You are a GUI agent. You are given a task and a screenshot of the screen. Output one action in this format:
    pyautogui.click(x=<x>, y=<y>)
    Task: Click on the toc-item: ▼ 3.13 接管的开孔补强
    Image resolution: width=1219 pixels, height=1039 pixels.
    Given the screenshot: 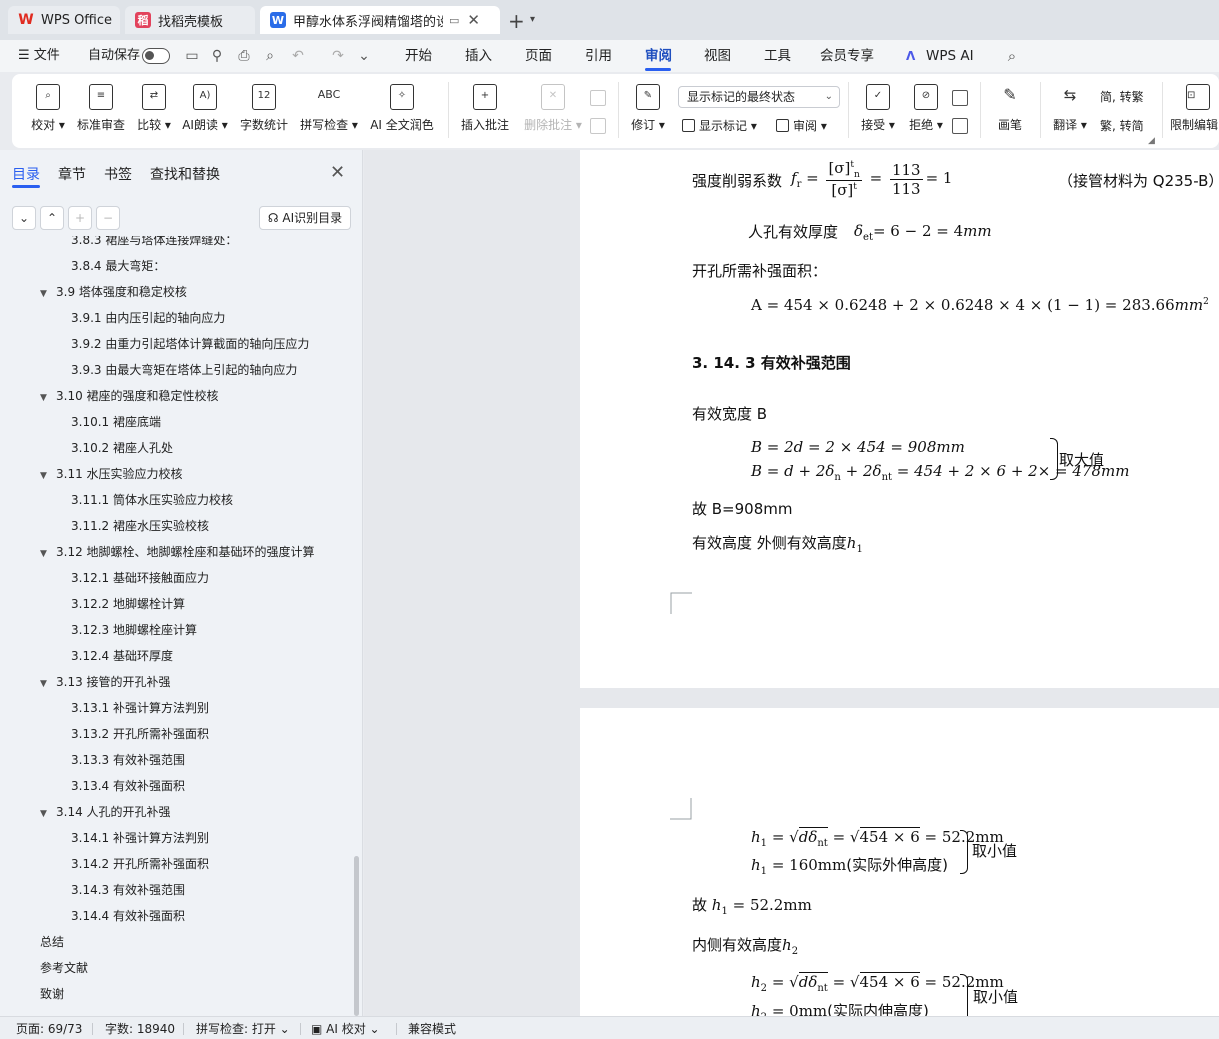 What is the action you would take?
    pyautogui.click(x=105, y=682)
    